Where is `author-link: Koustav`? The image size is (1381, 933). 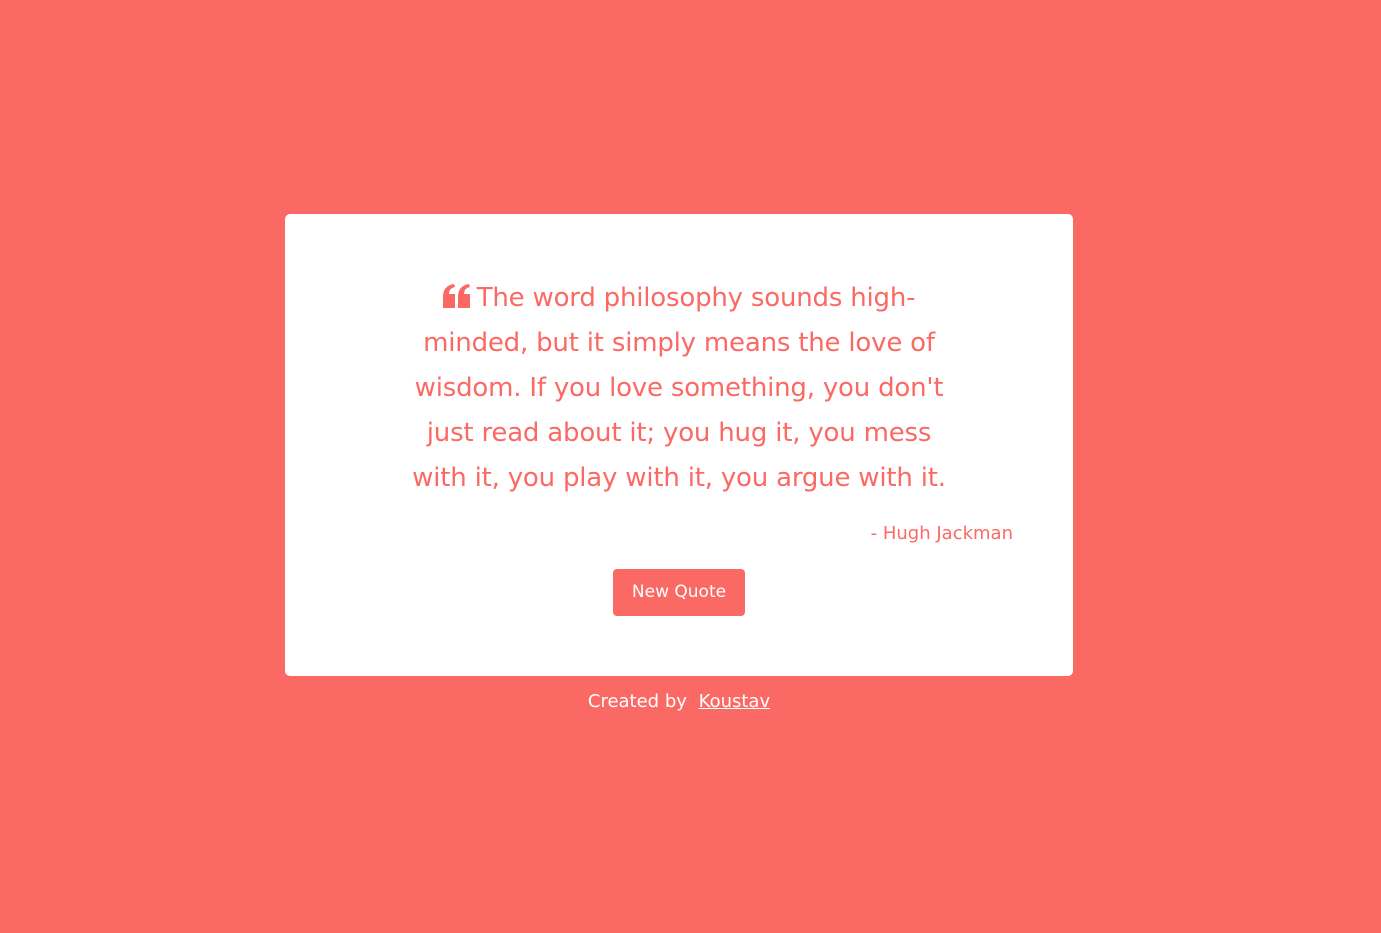 author-link: Koustav is located at coordinates (734, 701).